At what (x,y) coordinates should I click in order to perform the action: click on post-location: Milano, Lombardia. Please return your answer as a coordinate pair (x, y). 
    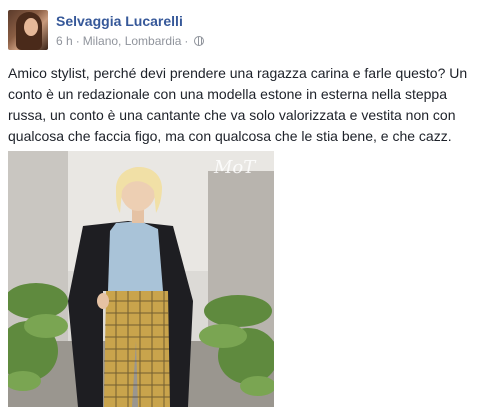
    Looking at the image, I should click on (132, 41).